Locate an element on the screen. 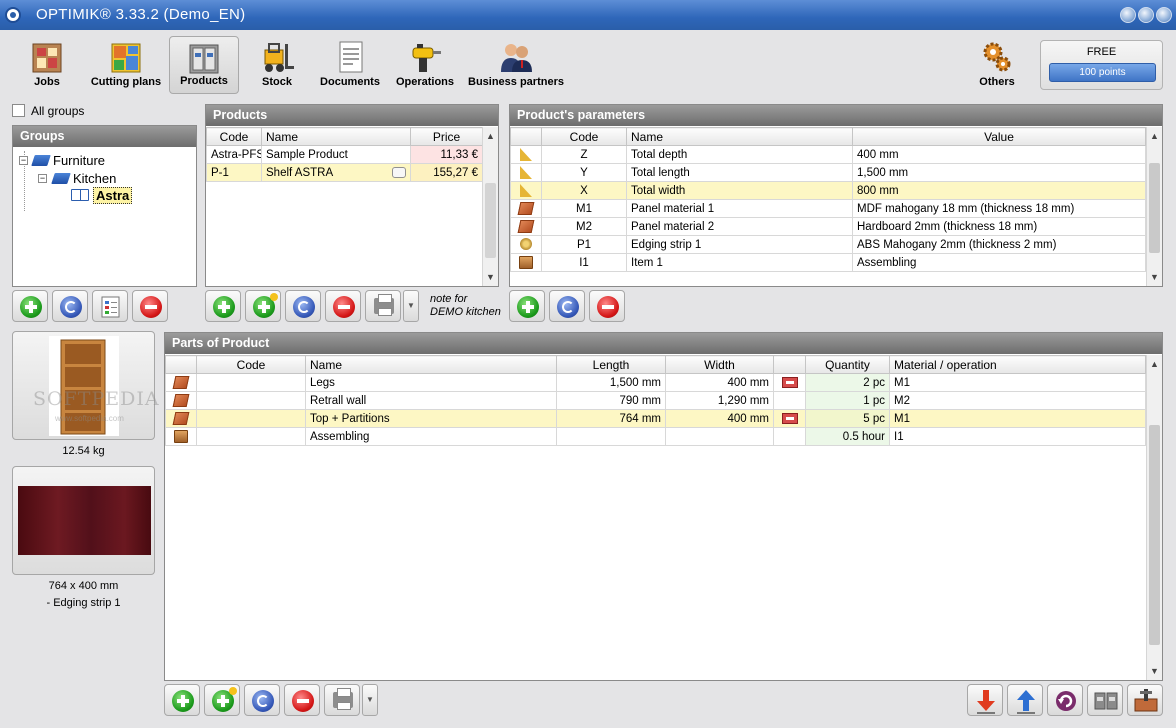 The height and width of the screenshot is (728, 1176). delete-part-button is located at coordinates (302, 700).